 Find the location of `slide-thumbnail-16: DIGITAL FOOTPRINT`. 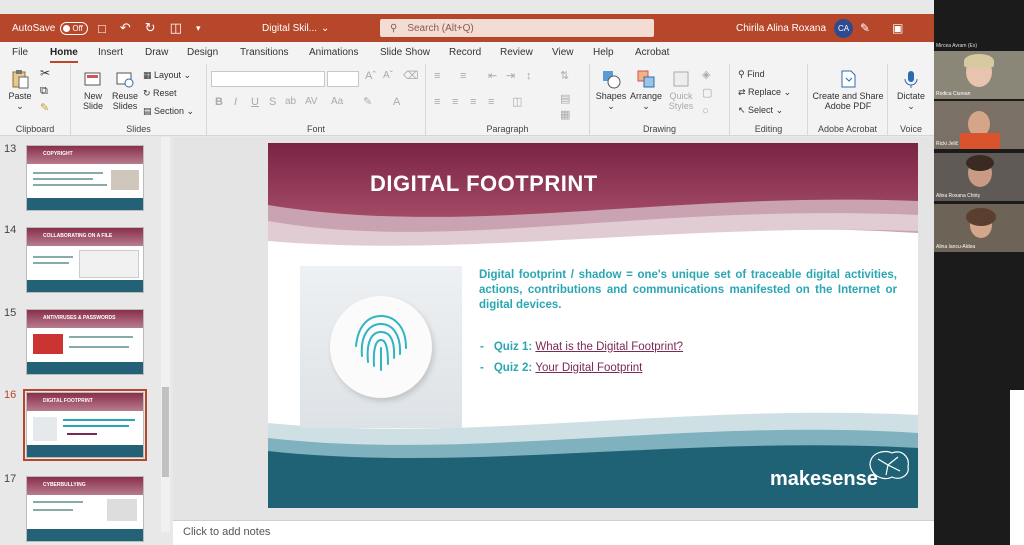

slide-thumbnail-16: DIGITAL FOOTPRINT is located at coordinates (85, 425).